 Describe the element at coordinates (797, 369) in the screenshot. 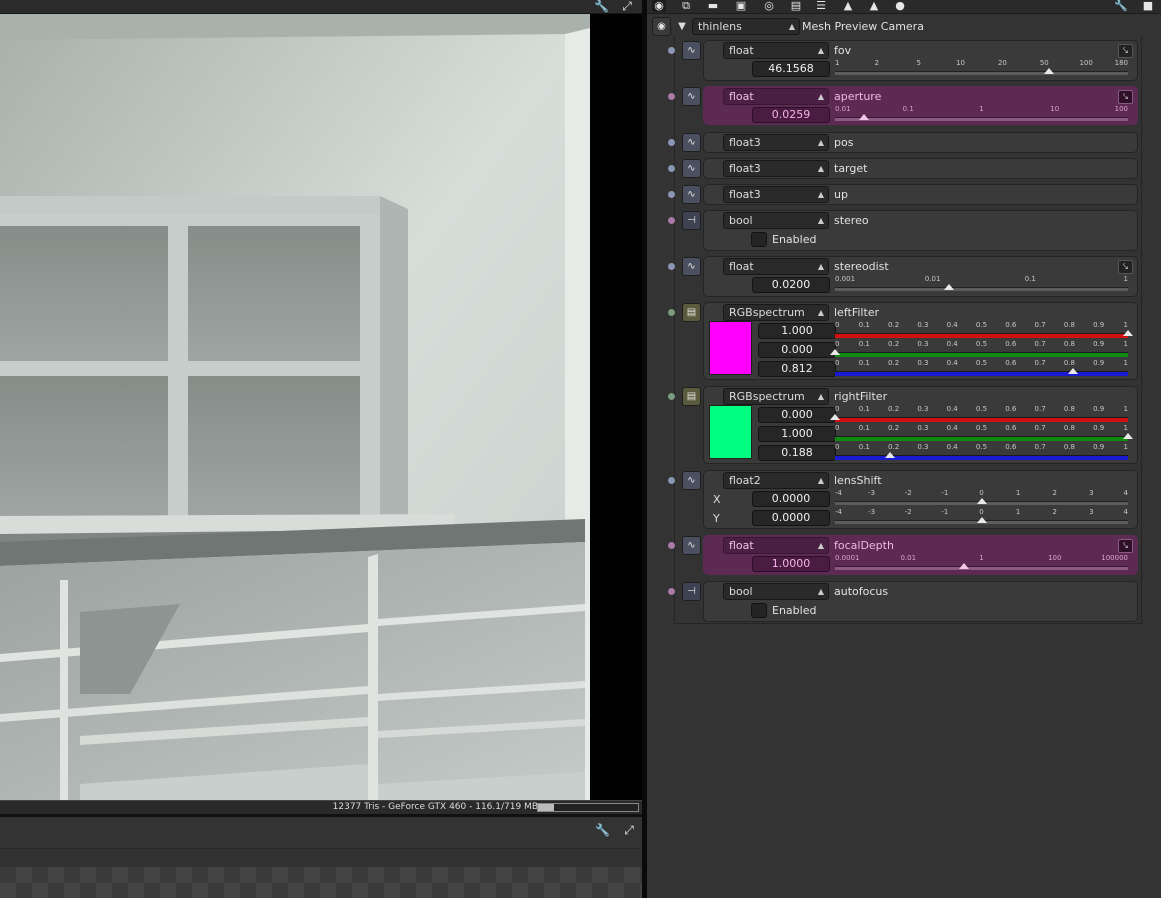

I see `blue-value-field: 0.812` at that location.